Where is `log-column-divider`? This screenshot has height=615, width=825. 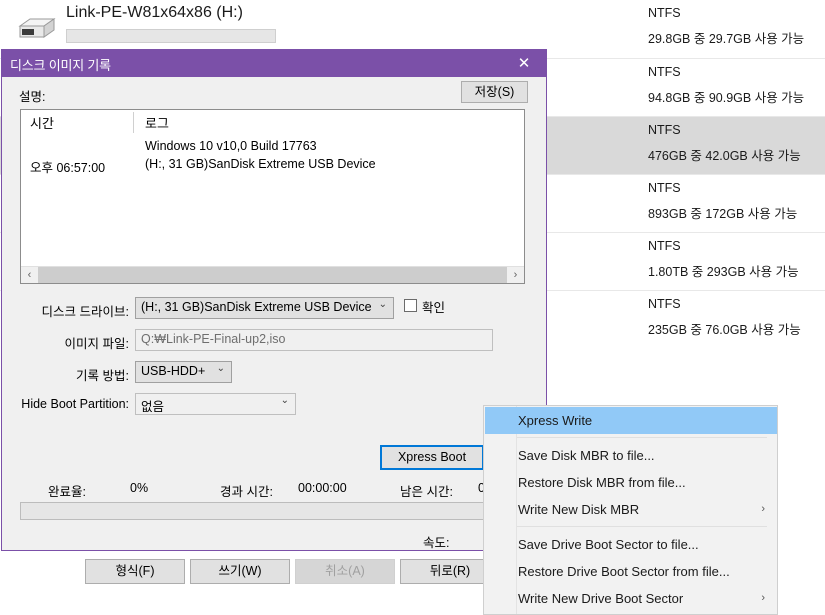 log-column-divider is located at coordinates (133, 122).